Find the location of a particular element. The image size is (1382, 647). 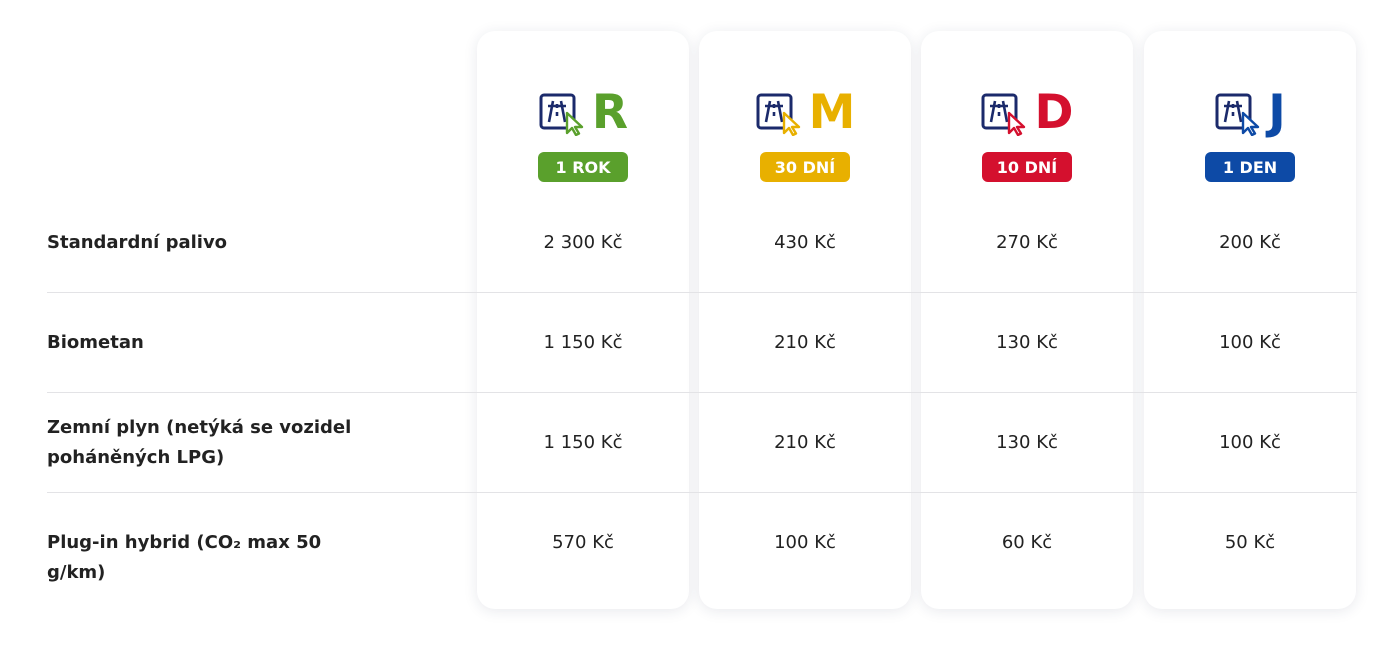

price-cell: 200 Kč is located at coordinates (1250, 242).